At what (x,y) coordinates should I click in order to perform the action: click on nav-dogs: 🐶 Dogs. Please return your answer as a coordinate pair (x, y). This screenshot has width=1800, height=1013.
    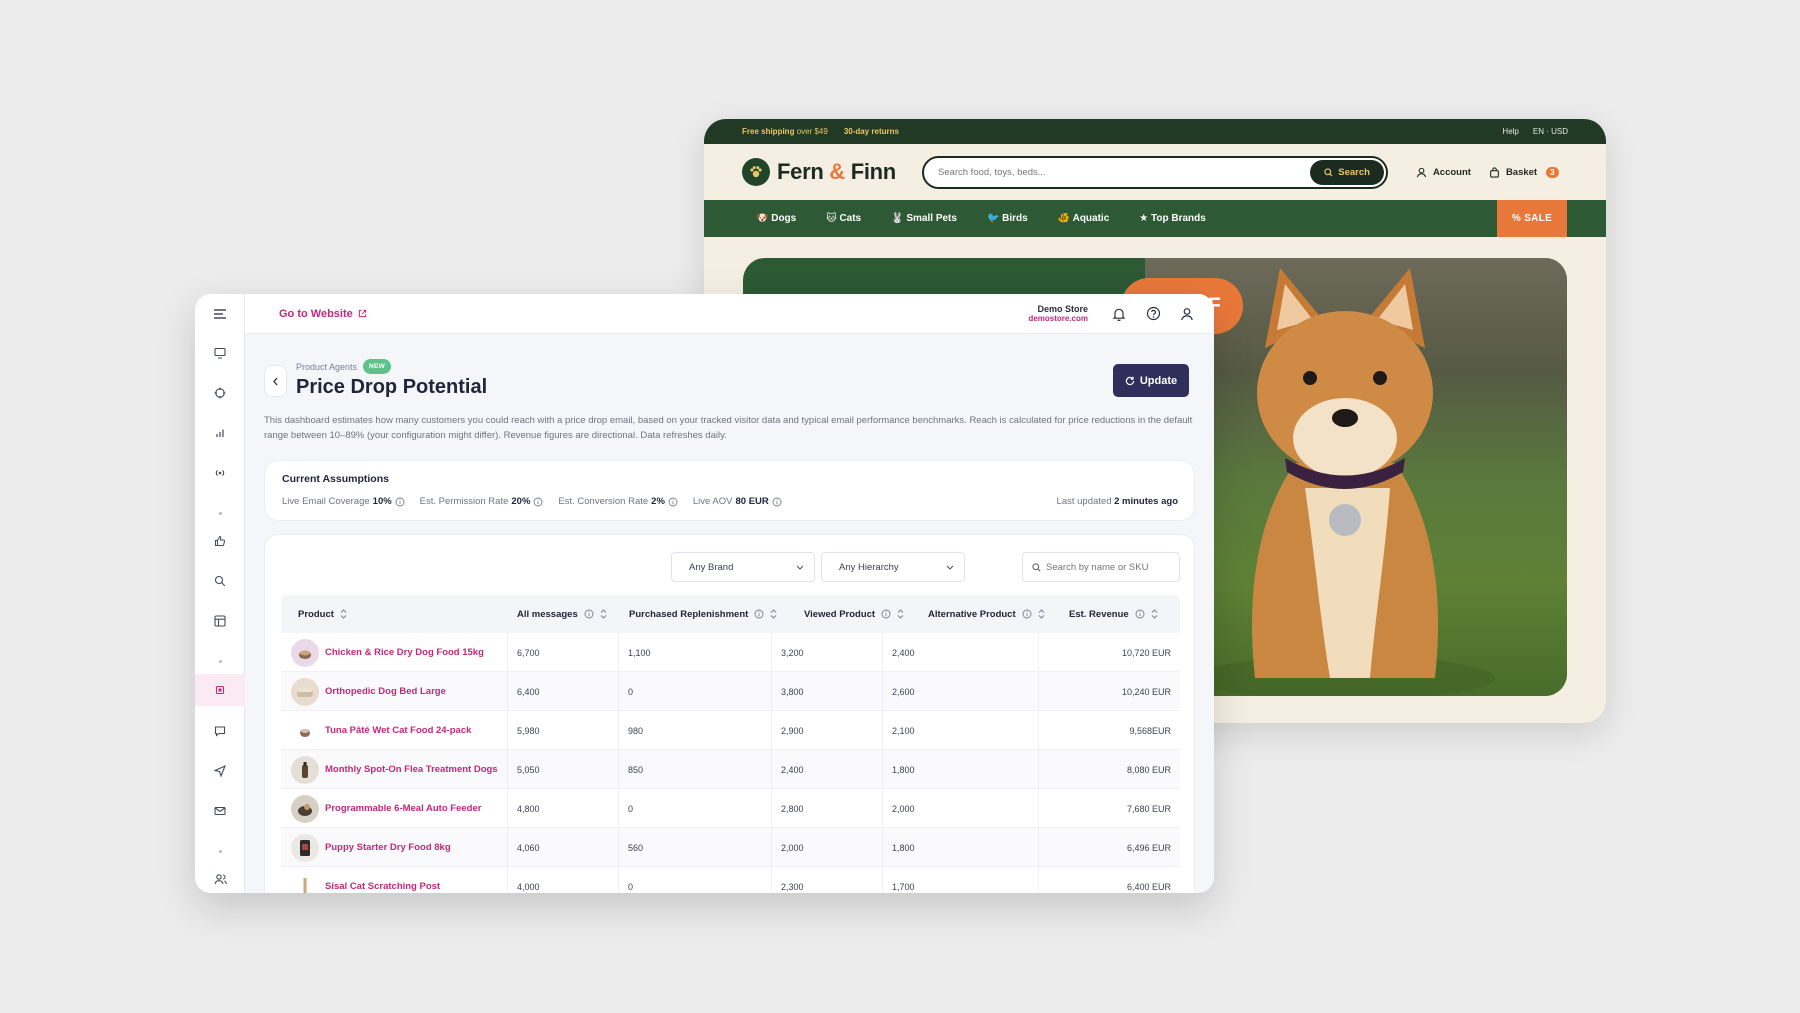
    Looking at the image, I should click on (776, 218).